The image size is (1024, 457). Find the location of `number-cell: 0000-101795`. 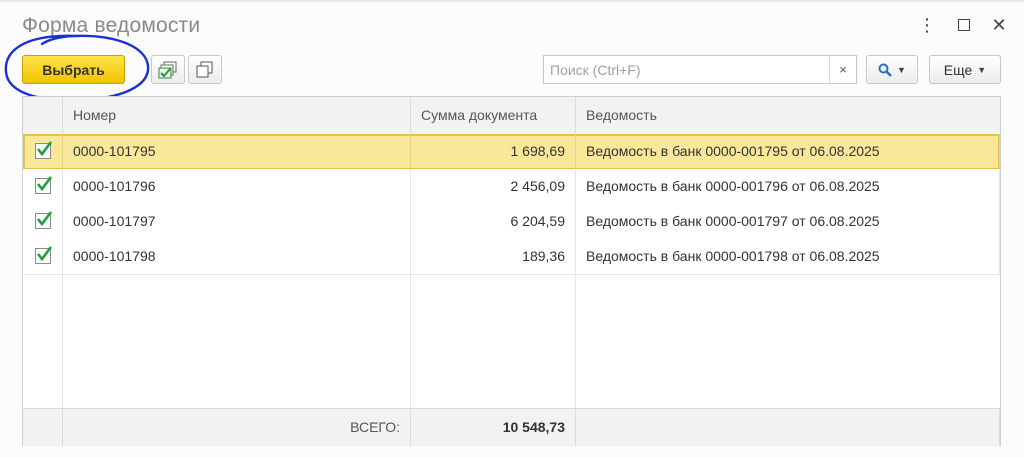

number-cell: 0000-101795 is located at coordinates (237, 151).